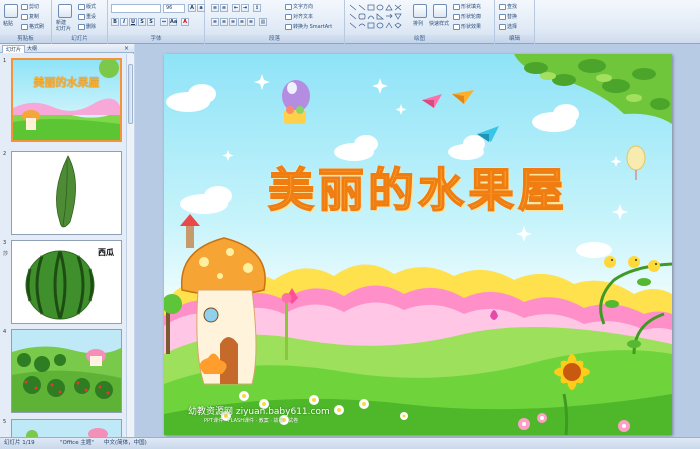  I want to click on paint-bucket-icon, so click(456, 6).